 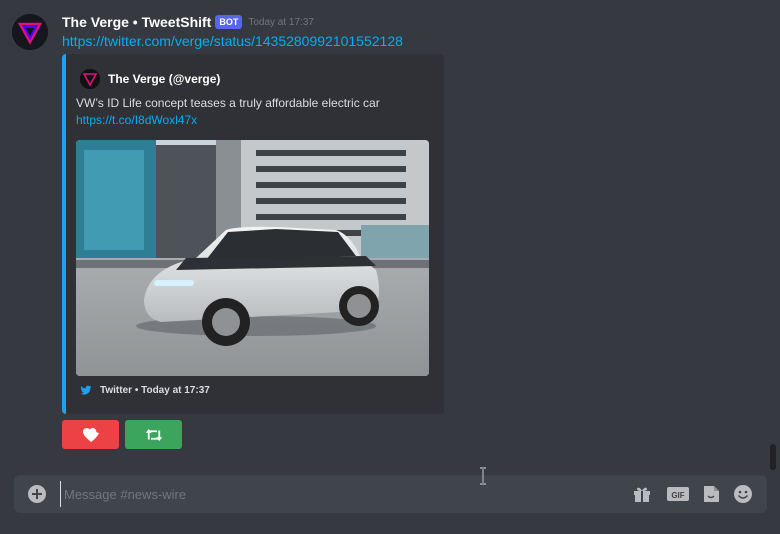 I want to click on embed-footer: Twitter • Today at 17:37, so click(x=145, y=390).